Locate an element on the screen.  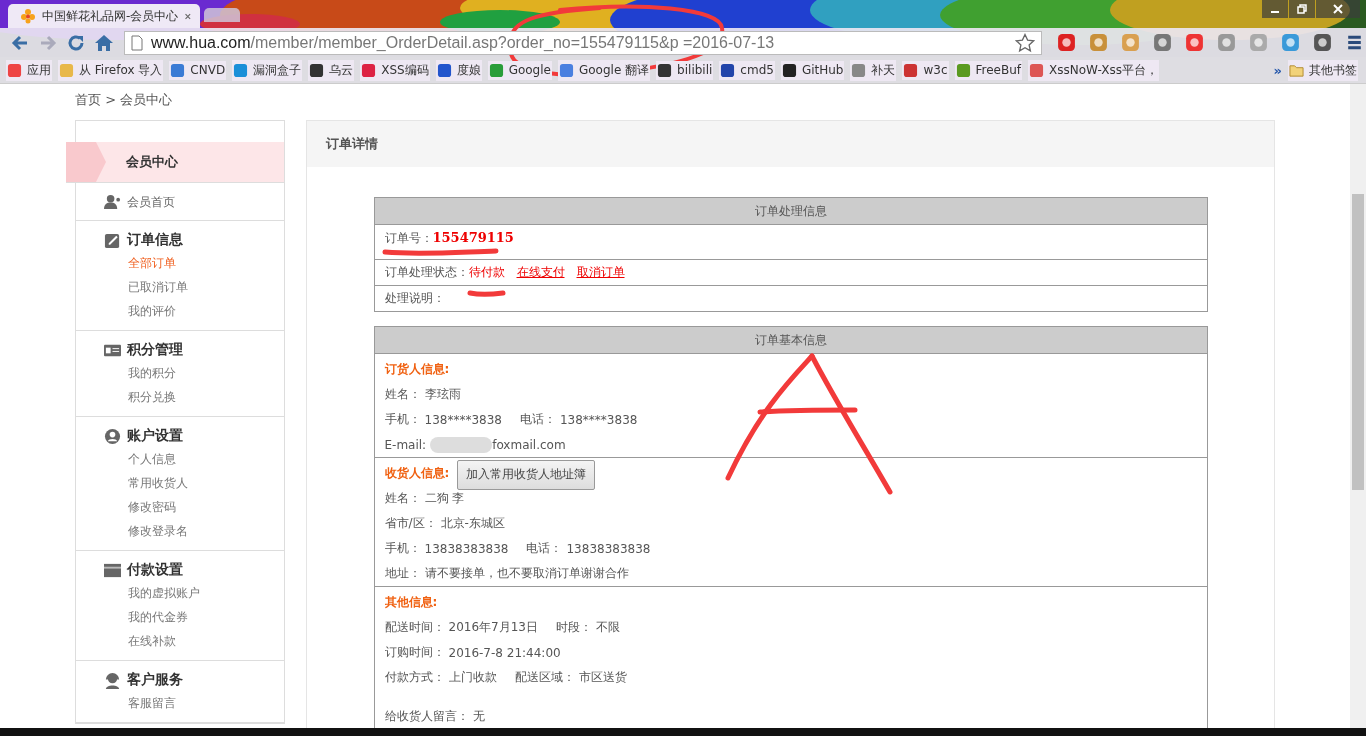
field-value: 二狗 李 is located at coordinates (444, 498).